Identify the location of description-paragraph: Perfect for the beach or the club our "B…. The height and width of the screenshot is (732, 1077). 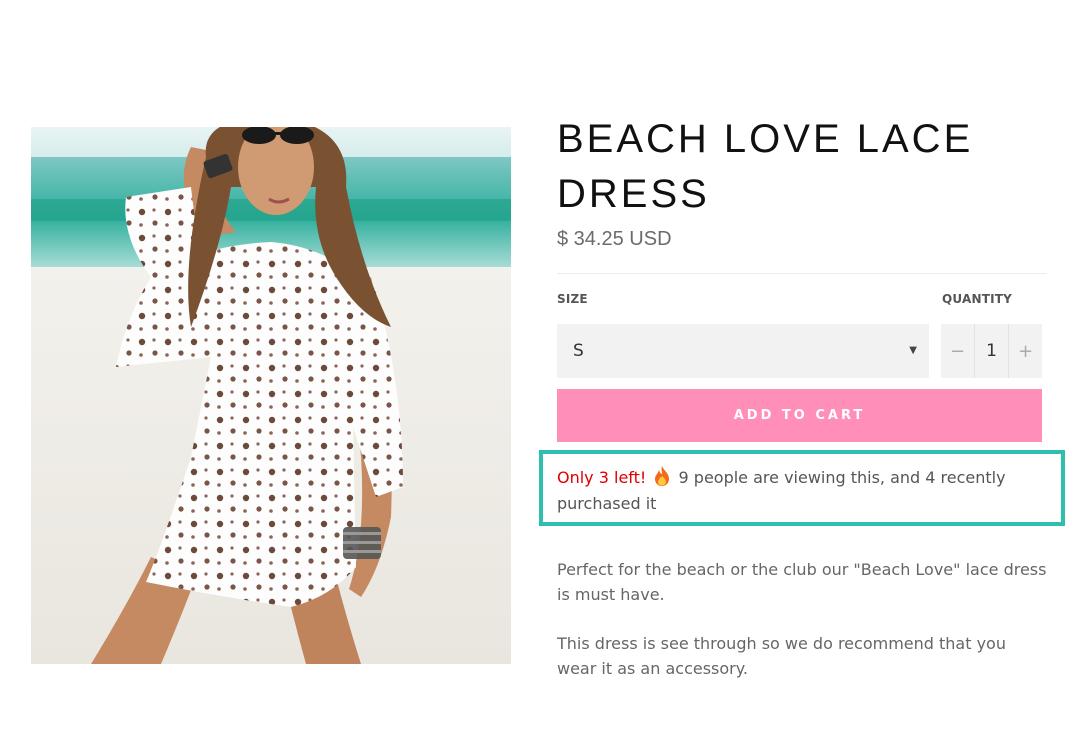
(802, 582).